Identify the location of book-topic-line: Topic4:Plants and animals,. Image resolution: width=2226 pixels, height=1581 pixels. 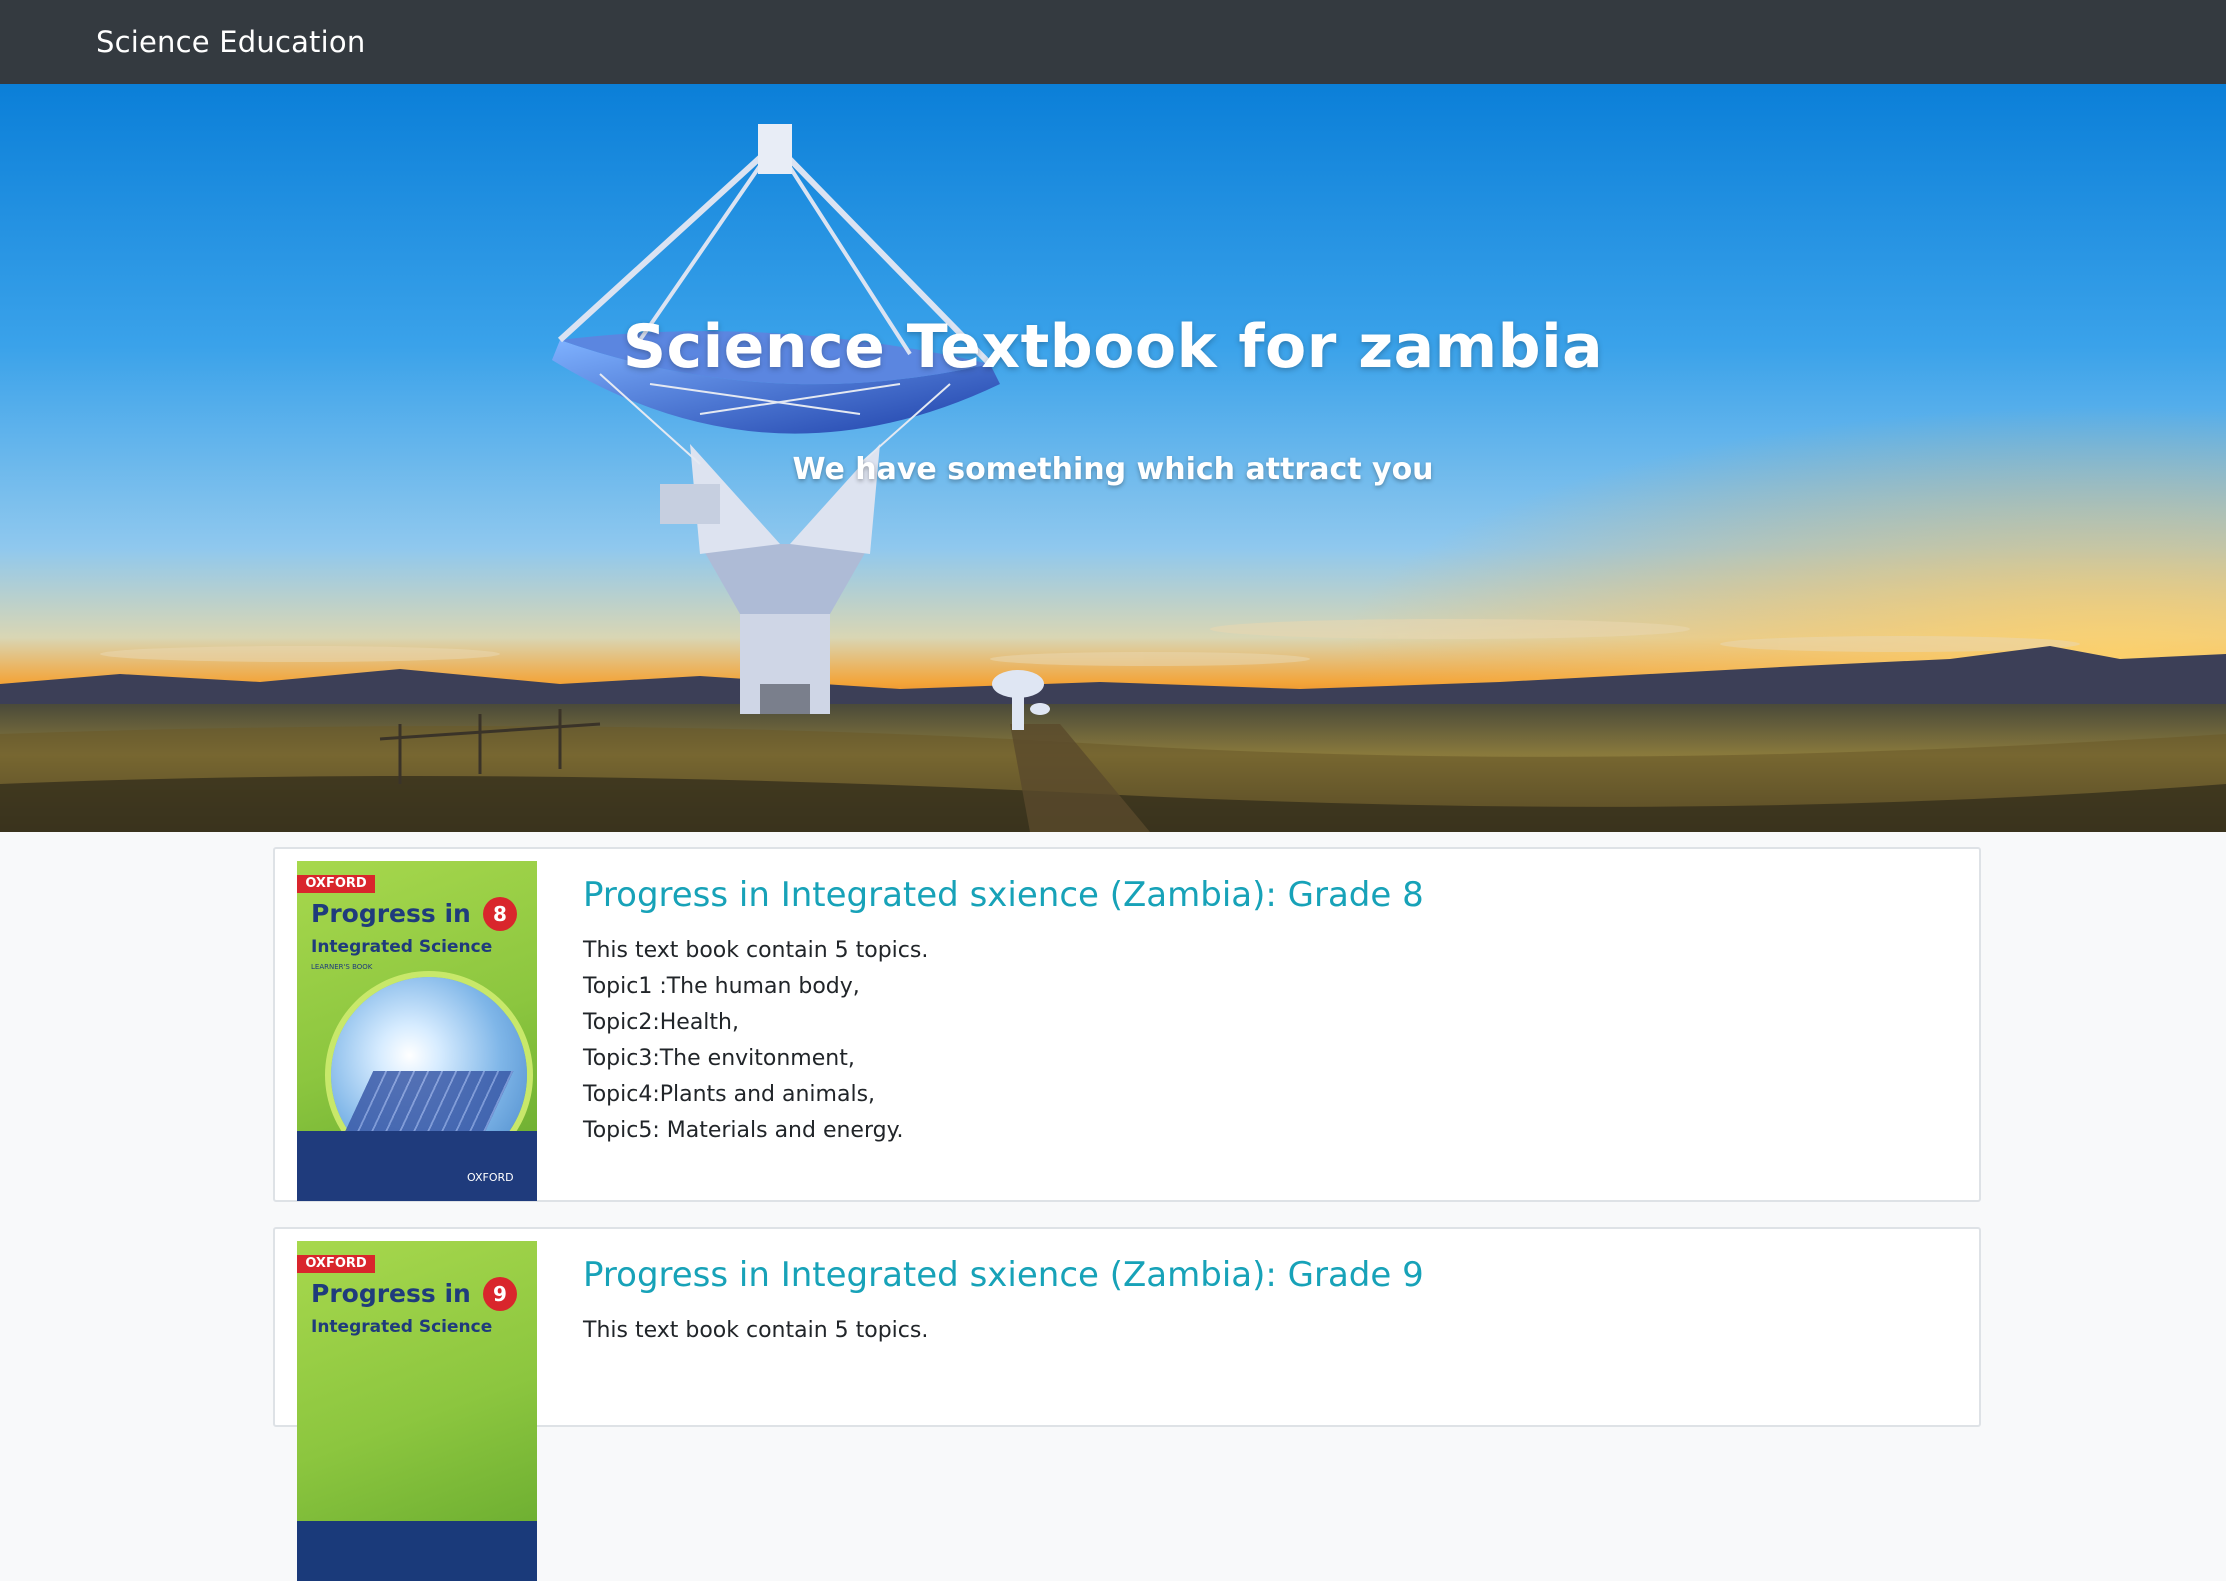
(729, 1094).